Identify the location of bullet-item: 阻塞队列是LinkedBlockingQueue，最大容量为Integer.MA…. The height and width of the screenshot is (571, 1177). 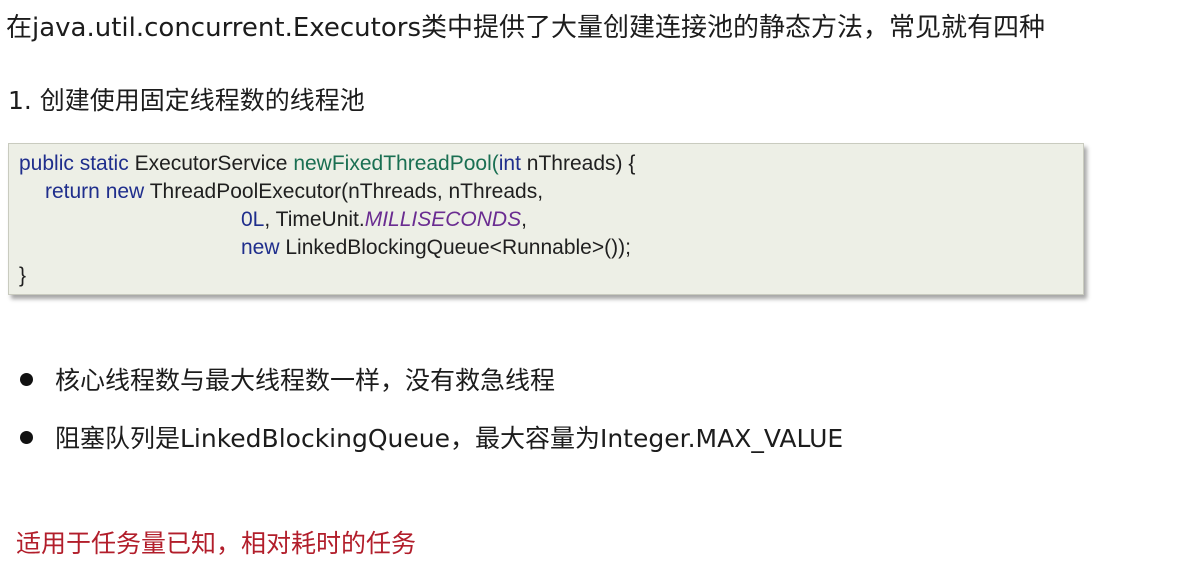
(431, 437).